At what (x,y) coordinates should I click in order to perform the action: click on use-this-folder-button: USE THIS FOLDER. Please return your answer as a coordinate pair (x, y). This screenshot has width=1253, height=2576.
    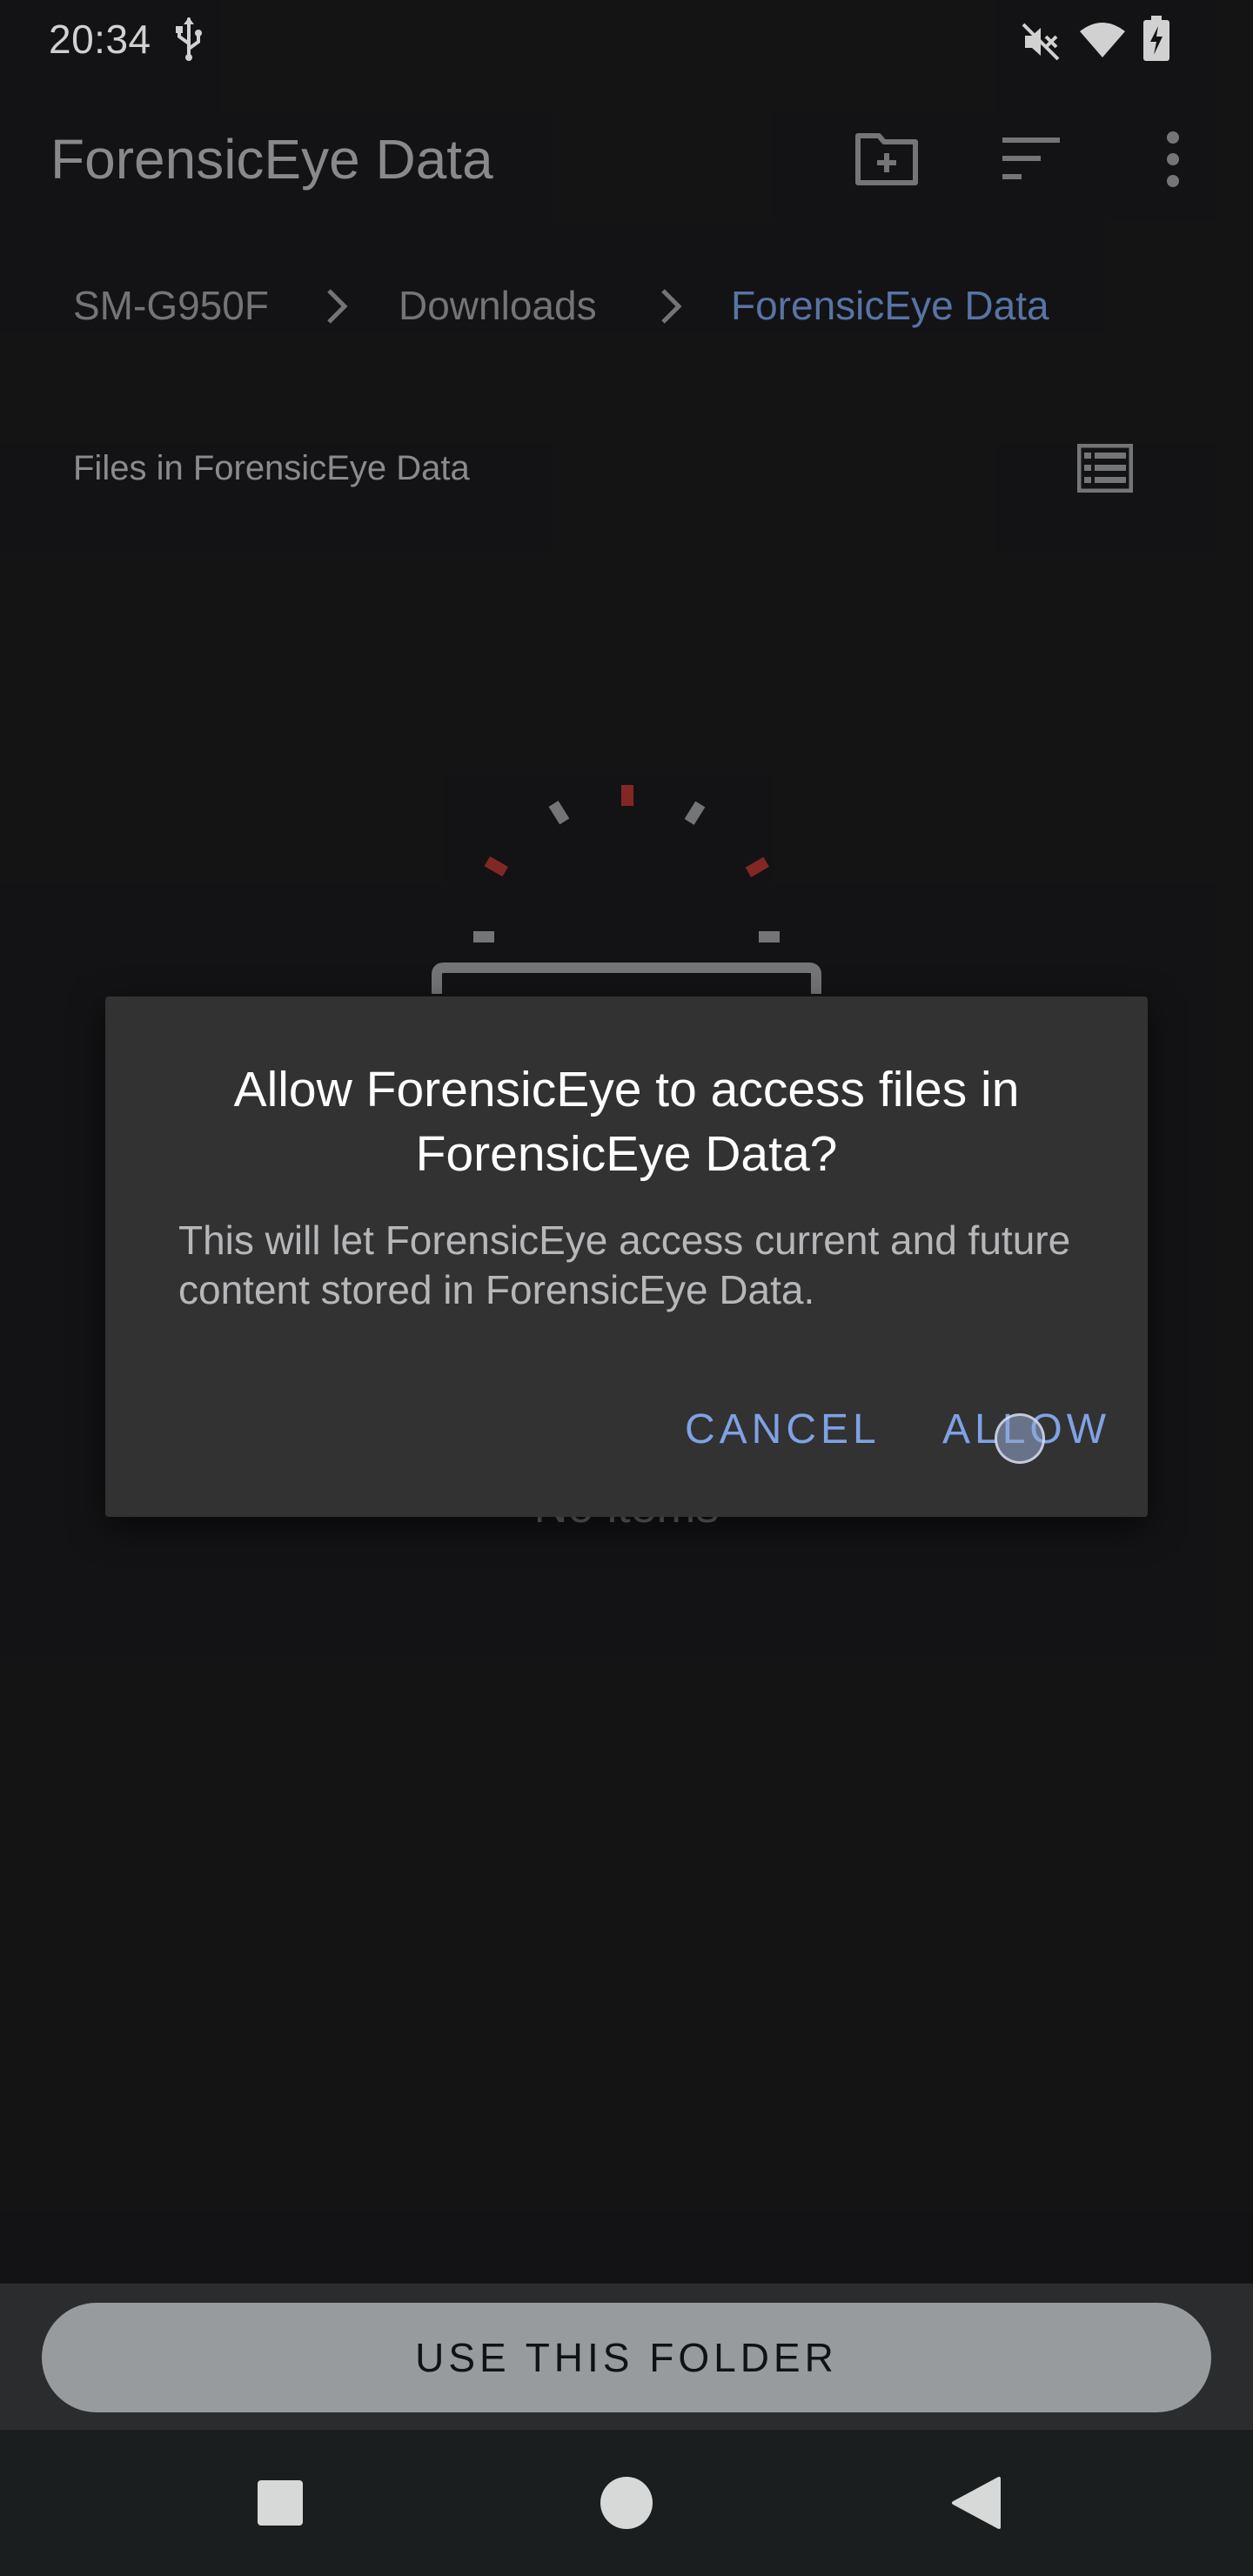
    Looking at the image, I should click on (626, 2357).